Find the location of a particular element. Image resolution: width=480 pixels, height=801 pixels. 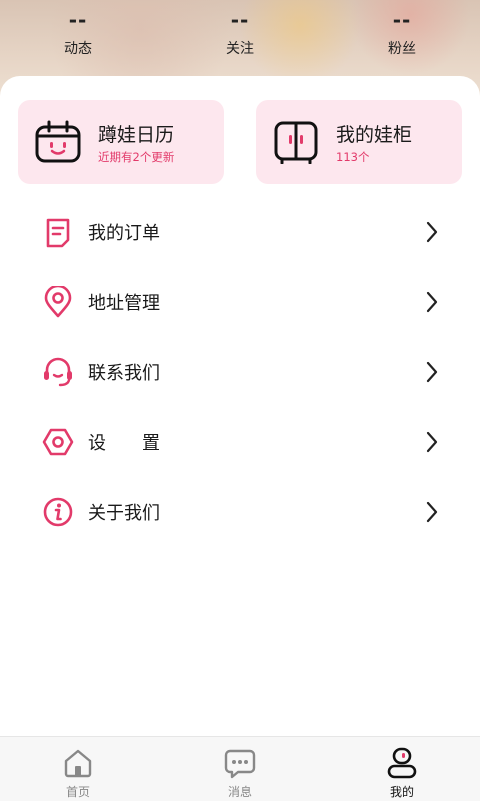

tab-home: 首页 is located at coordinates (78, 769).